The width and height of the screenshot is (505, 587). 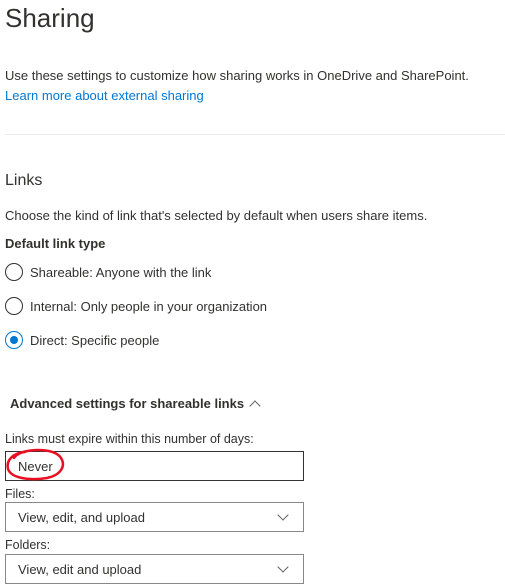 What do you see at coordinates (255, 134) in the screenshot?
I see `divider` at bounding box center [255, 134].